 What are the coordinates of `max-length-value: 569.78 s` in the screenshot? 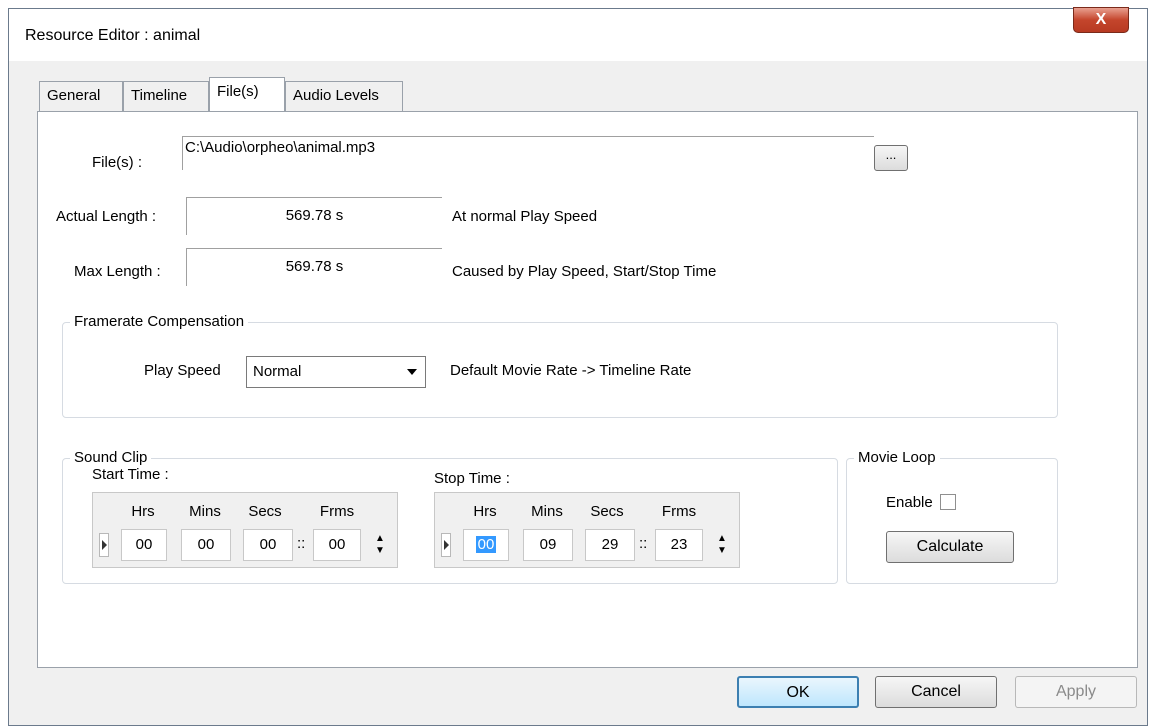 It's located at (314, 267).